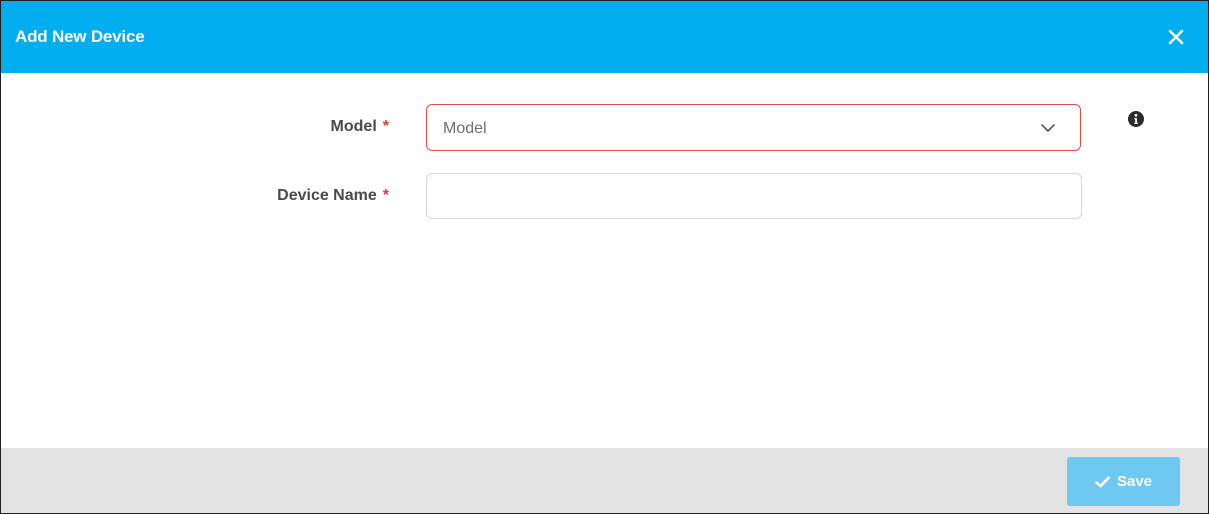 Image resolution: width=1209 pixels, height=514 pixels. I want to click on dialog-header: Add New Device, so click(604, 37).